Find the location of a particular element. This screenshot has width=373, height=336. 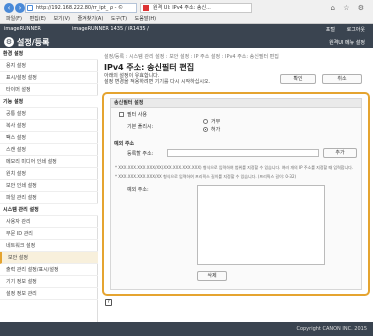

sidebar-item-network: 네트워크 설정 is located at coordinates (49, 246).